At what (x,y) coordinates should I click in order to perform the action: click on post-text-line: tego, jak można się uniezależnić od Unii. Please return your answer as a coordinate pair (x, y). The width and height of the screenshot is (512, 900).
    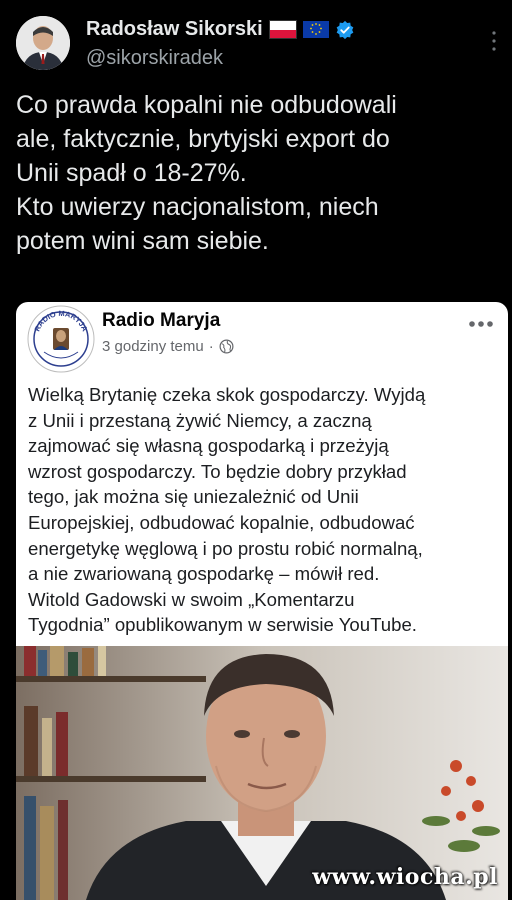
    Looking at the image, I should click on (193, 497).